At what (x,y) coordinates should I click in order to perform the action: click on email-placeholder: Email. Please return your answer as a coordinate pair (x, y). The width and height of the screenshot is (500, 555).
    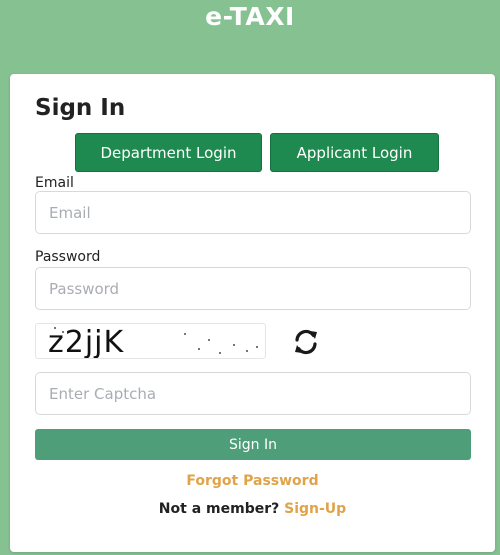
    Looking at the image, I should click on (70, 212).